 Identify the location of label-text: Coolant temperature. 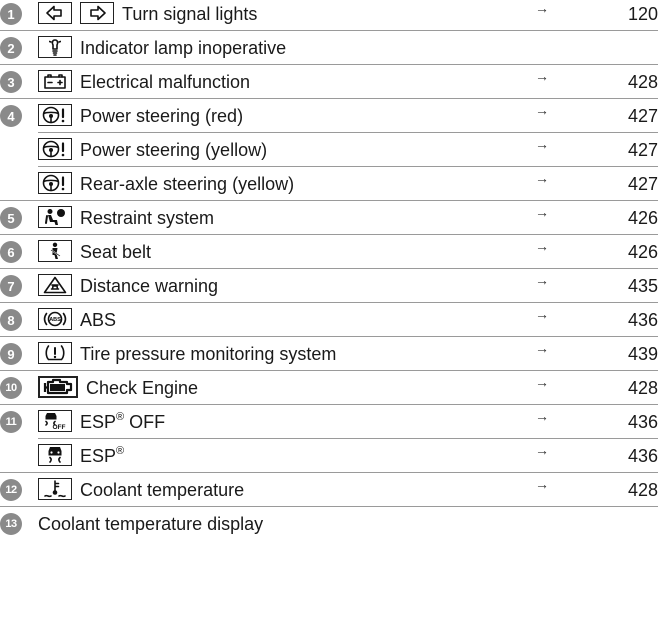
(162, 490).